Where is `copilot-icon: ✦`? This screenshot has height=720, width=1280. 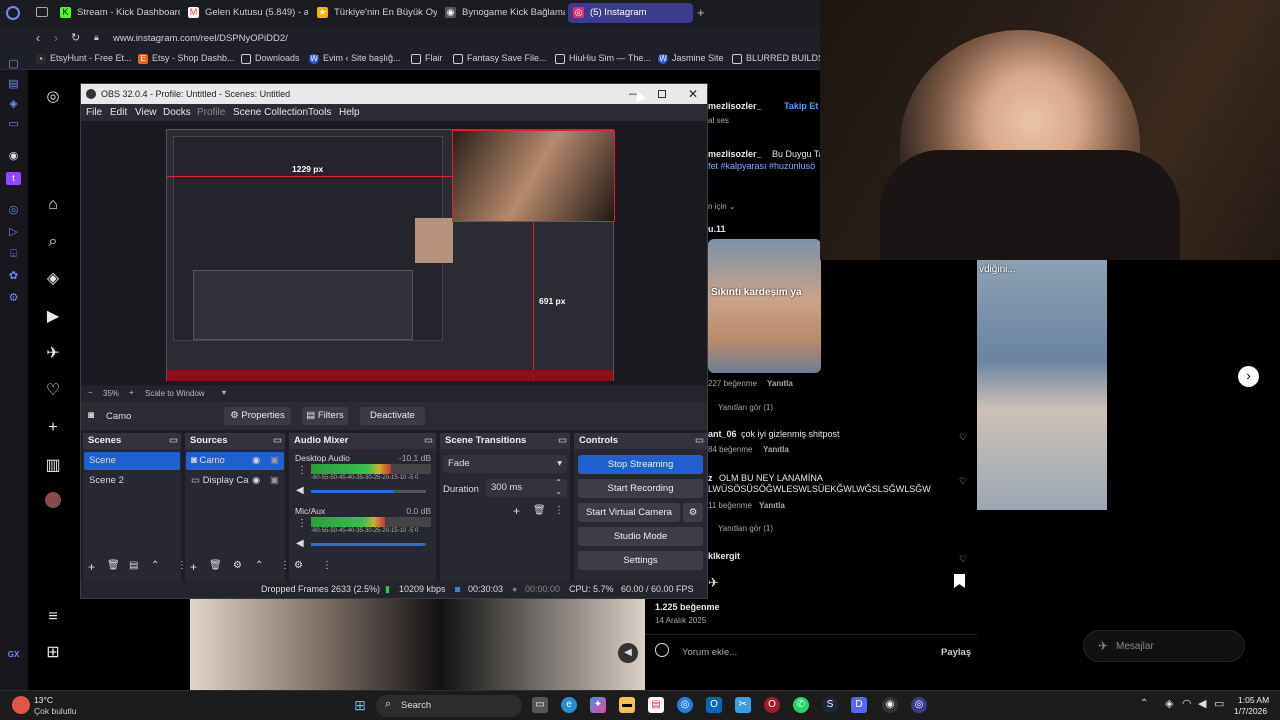
copilot-icon: ✦ is located at coordinates (598, 705).